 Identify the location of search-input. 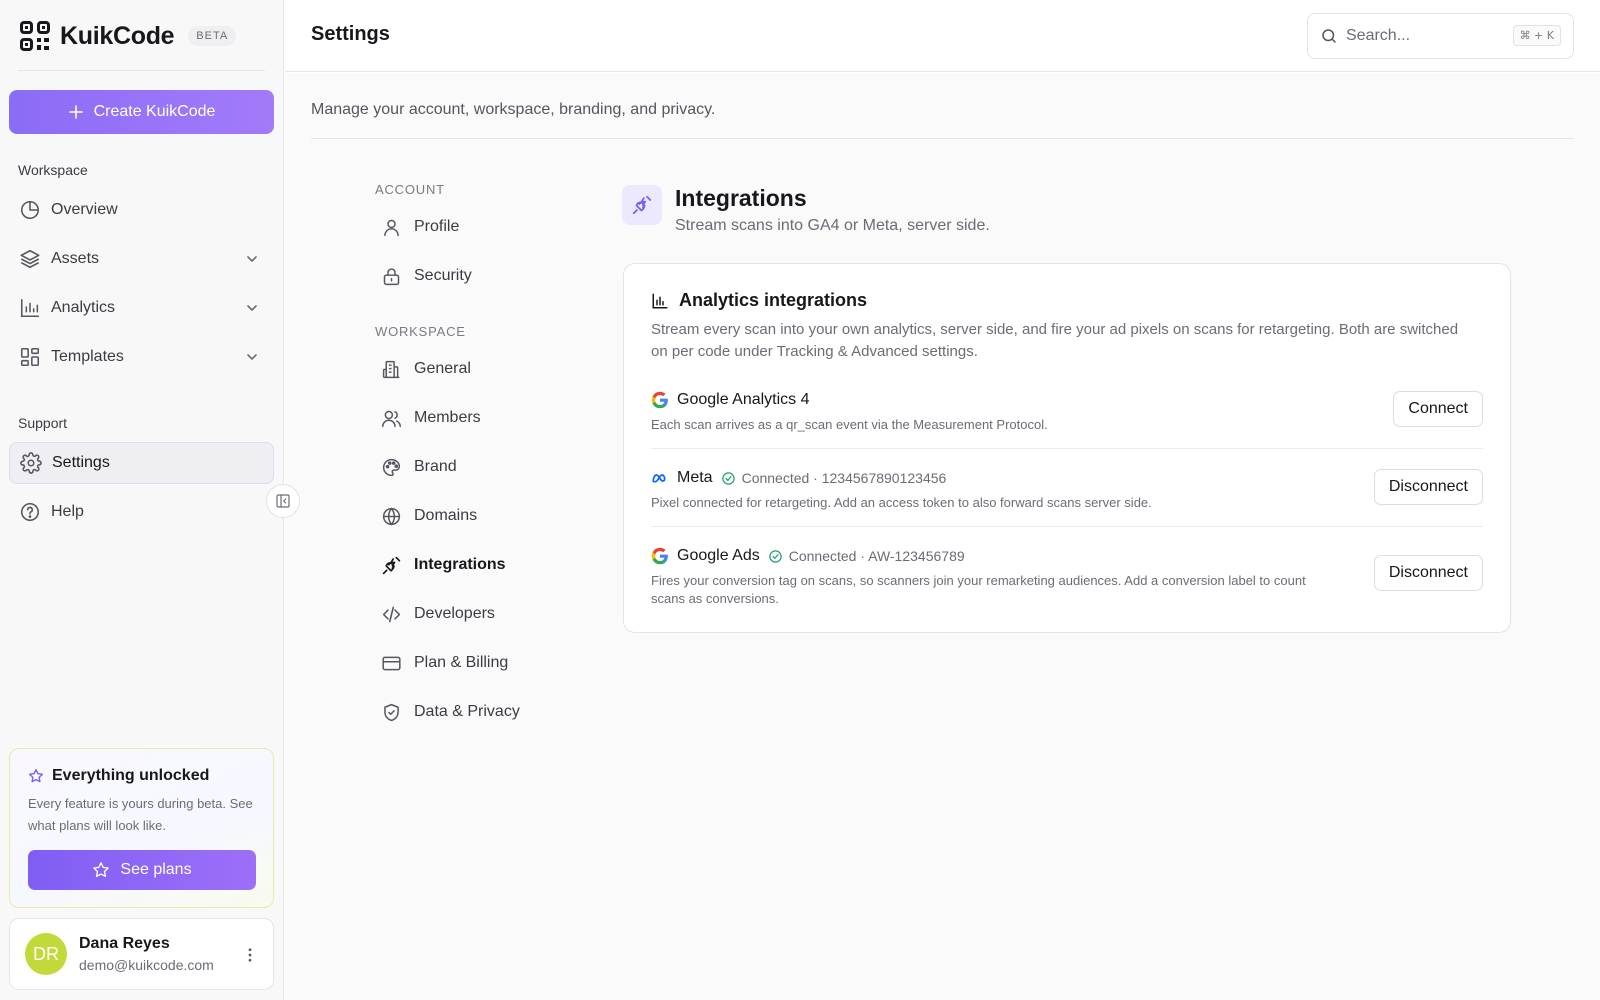
(1426, 36).